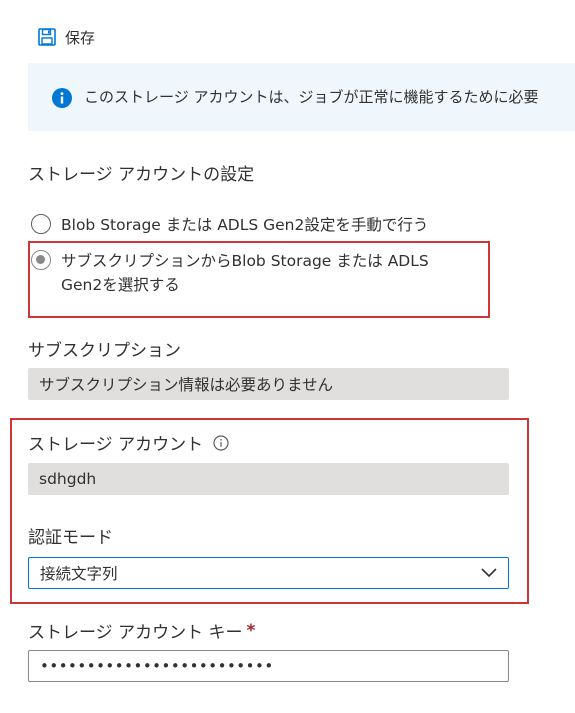  I want to click on radio-manual-setup: Blob Storage または ADLS Gen2設定を手動で行う, so click(229, 225).